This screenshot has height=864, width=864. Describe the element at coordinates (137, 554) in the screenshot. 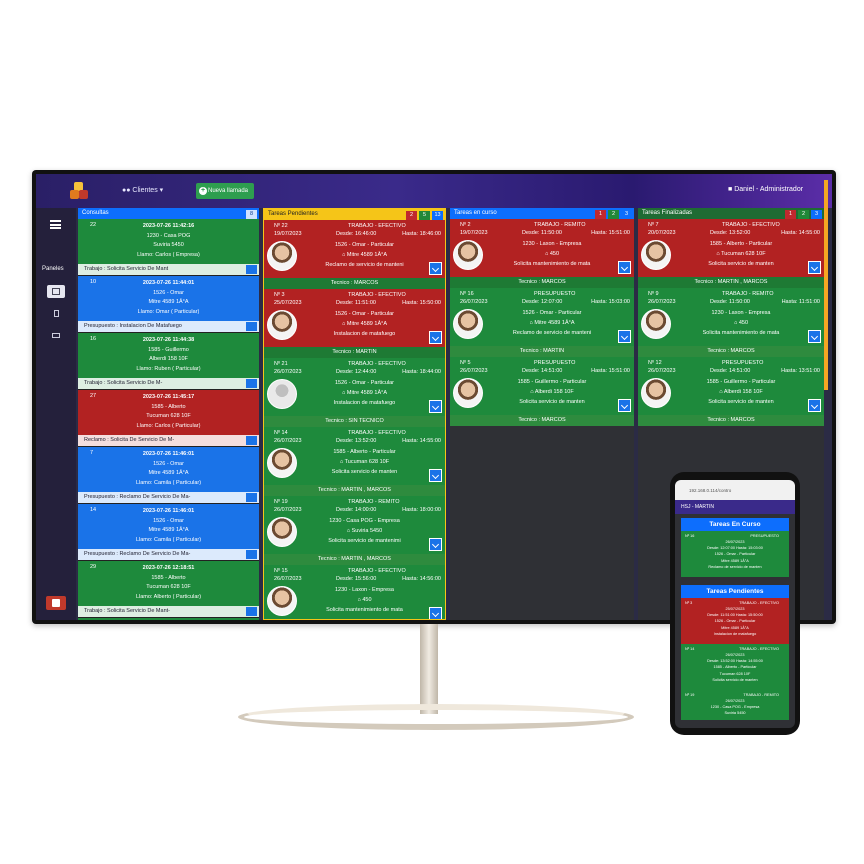

I see `consulta-footer-label: Presupuesto : Reclamo De Servicio De Ma-` at that location.